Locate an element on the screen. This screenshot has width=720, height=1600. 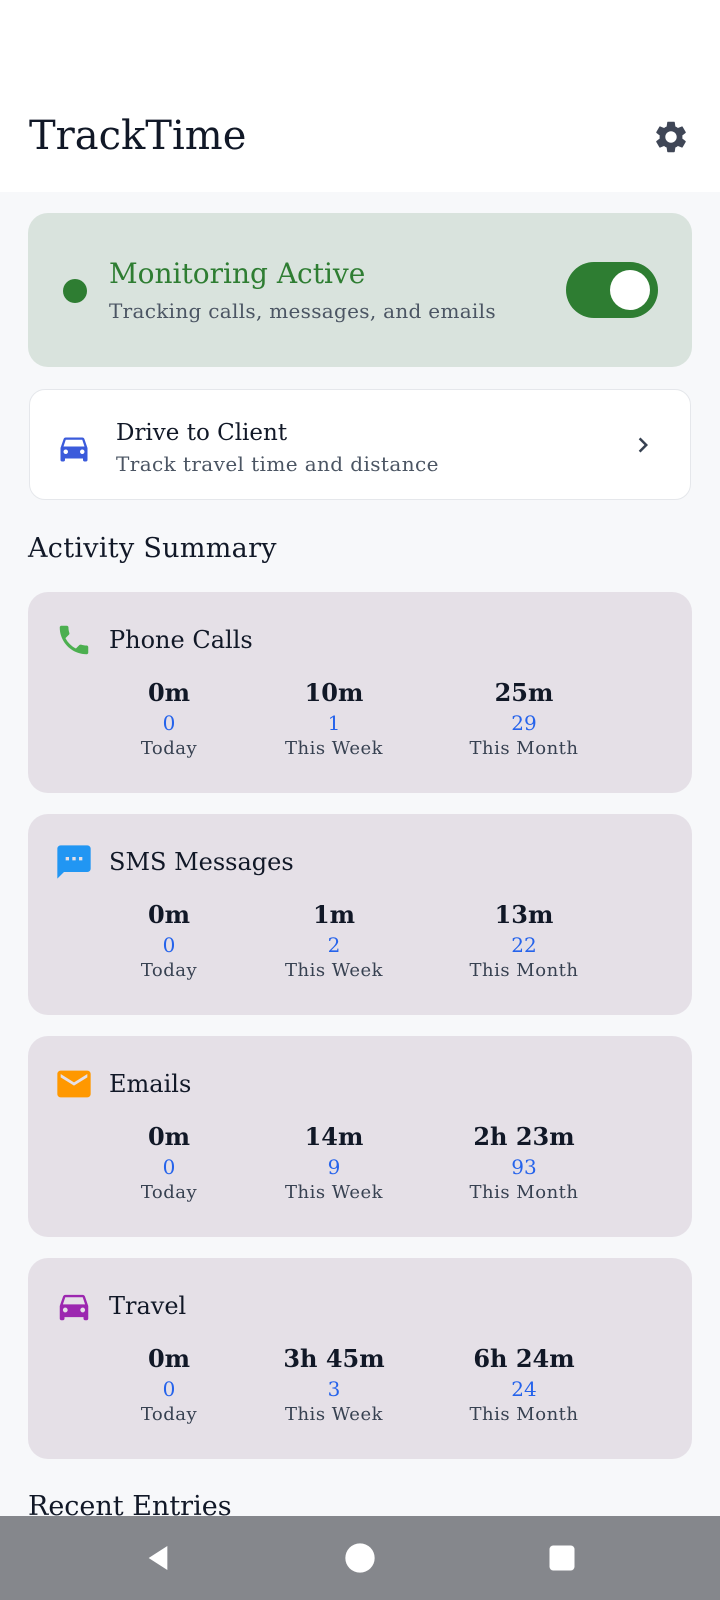
chevron-right-icon is located at coordinates (643, 445).